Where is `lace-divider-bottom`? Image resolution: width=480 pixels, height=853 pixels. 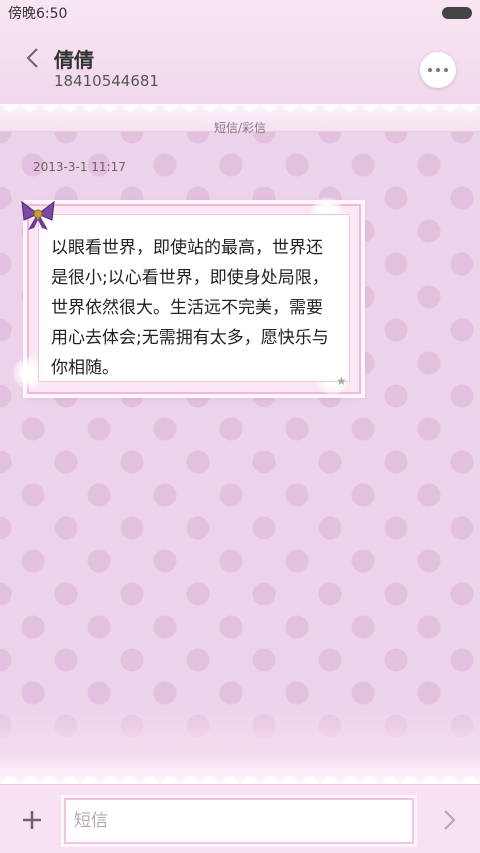
lace-divider-bottom is located at coordinates (240, 772).